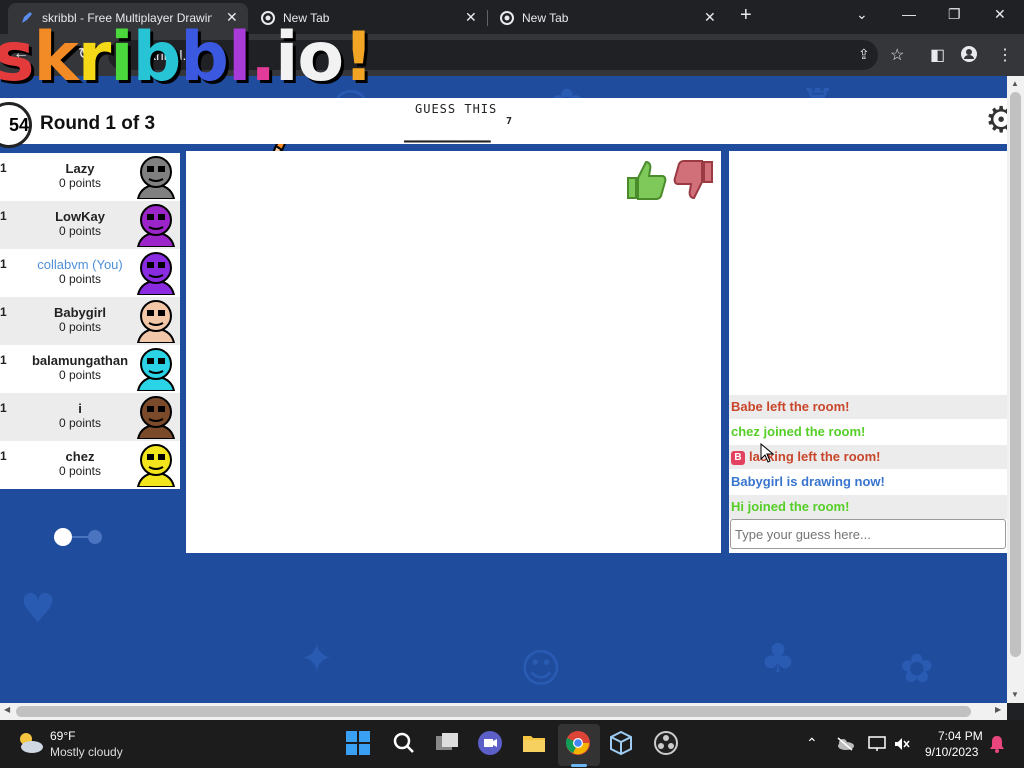  What do you see at coordinates (405, 744) in the screenshot?
I see `search-icon` at bounding box center [405, 744].